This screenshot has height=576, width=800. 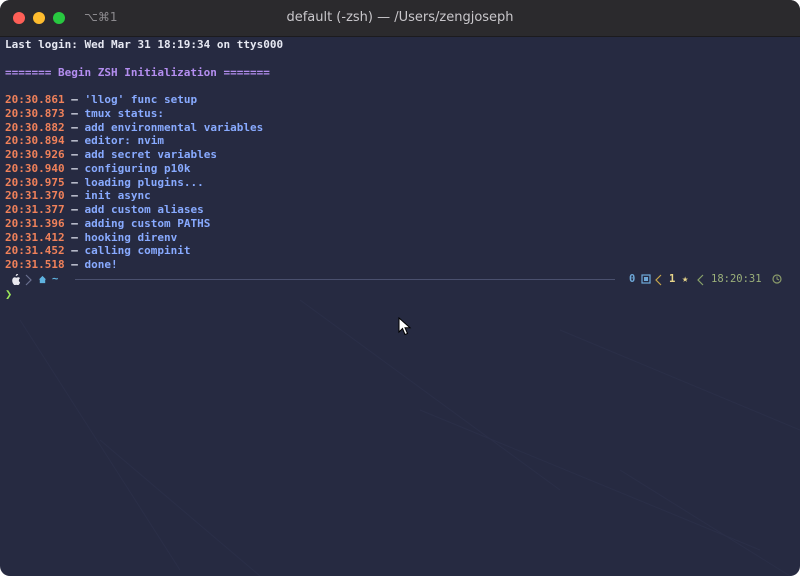 I want to click on log-message: 'llog' func setup, so click(x=141, y=99).